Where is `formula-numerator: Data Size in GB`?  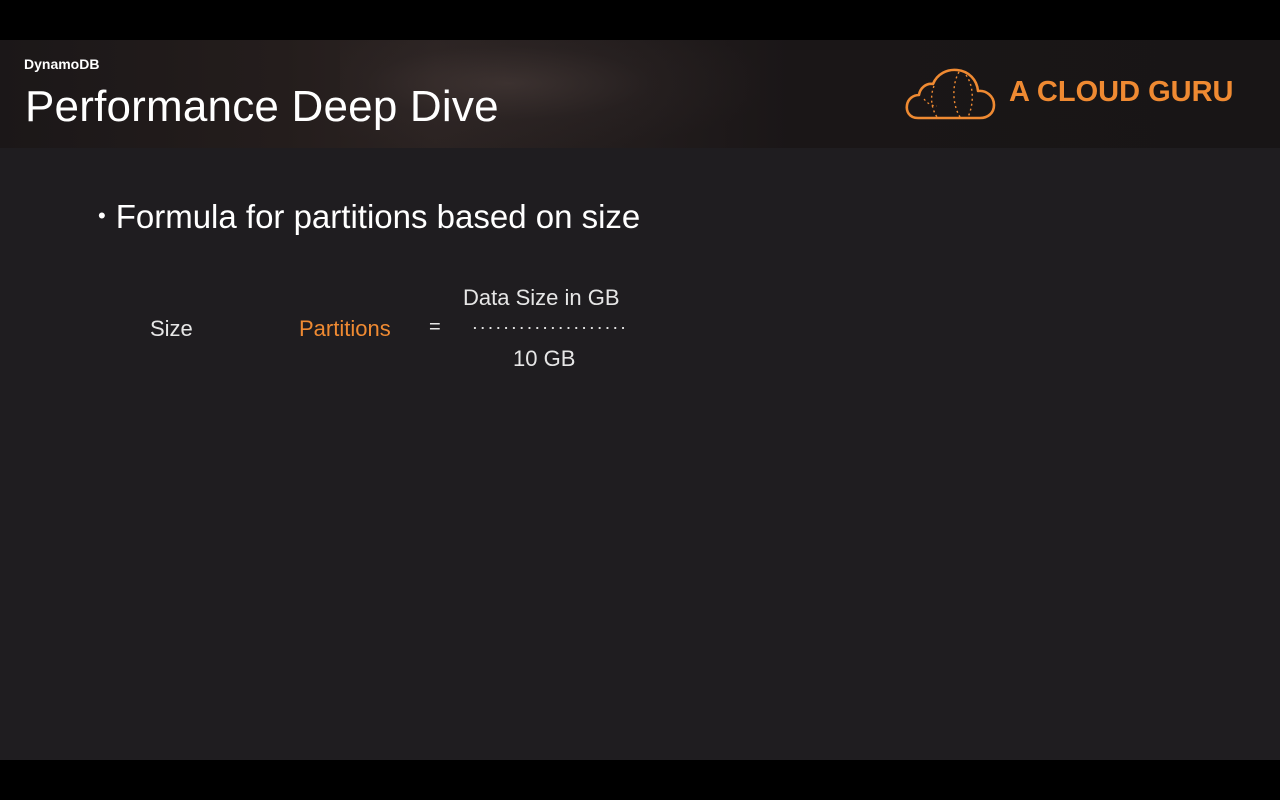
formula-numerator: Data Size in GB is located at coordinates (541, 297).